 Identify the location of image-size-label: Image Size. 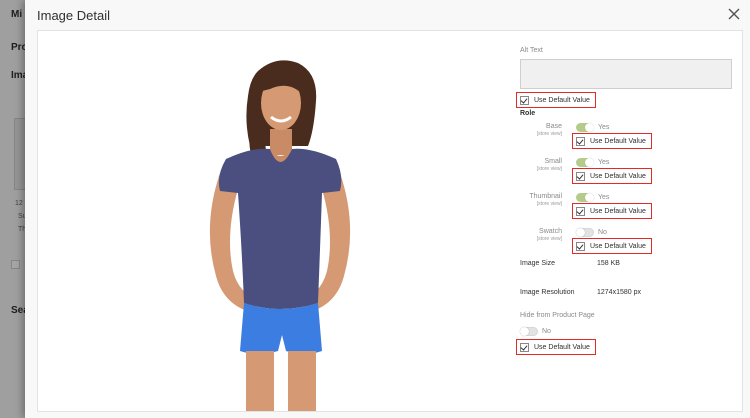
(538, 263).